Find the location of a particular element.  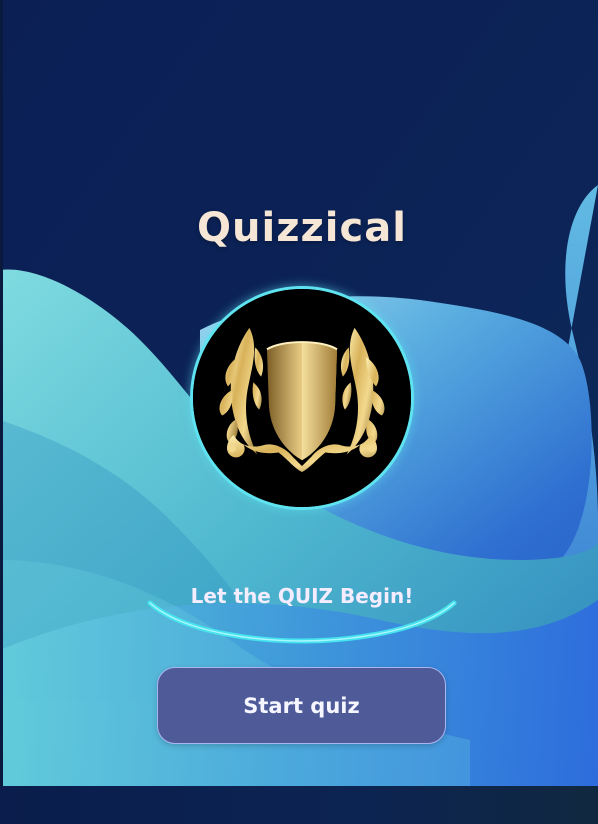

app-title: Quizzical is located at coordinates (302, 228).